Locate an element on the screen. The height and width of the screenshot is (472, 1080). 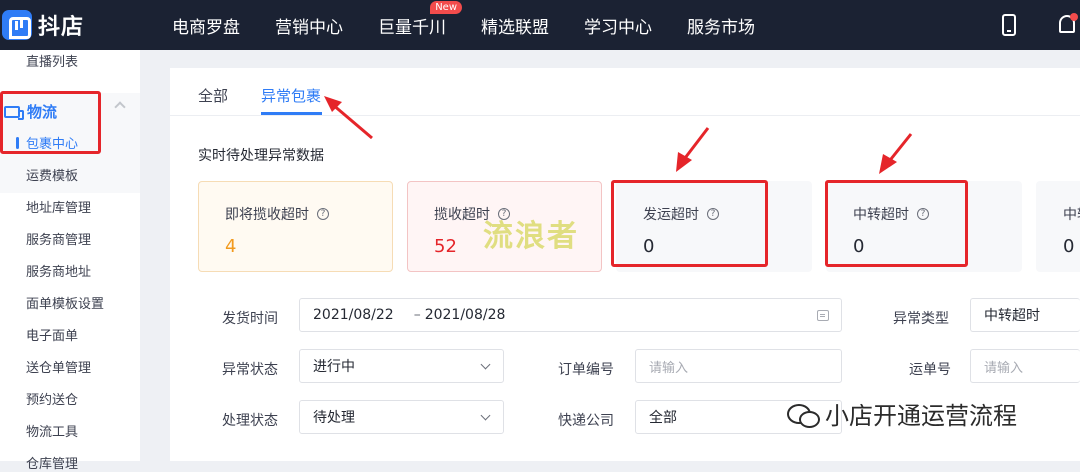
card-title: 发运超时 ? is located at coordinates (727, 214).